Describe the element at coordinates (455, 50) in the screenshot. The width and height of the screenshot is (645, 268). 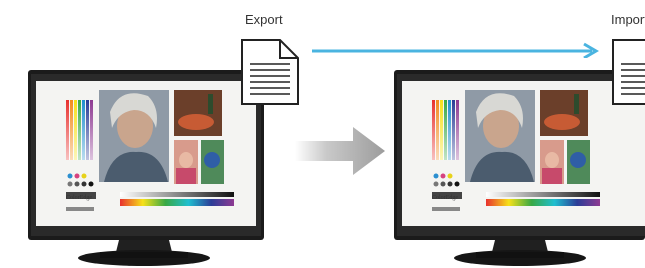
I see `export-import-arrow` at that location.